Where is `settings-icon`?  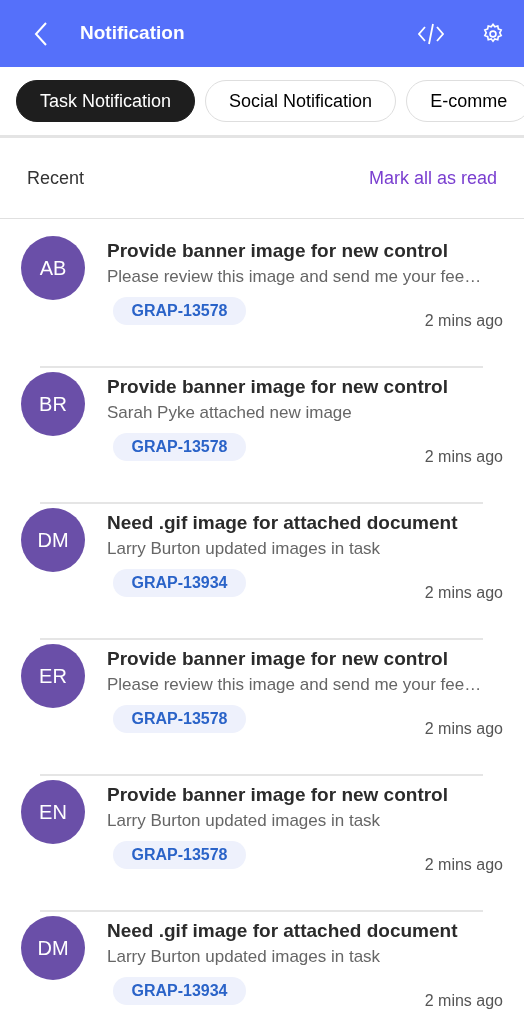
settings-icon is located at coordinates (493, 33).